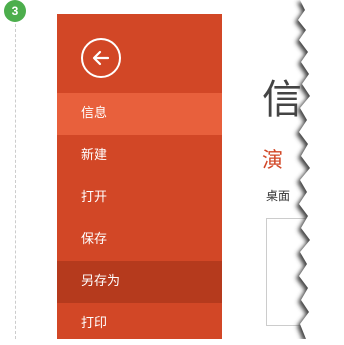 This screenshot has width=344, height=345. Describe the element at coordinates (139, 156) in the screenshot. I see `menu-item-new: 新建` at that location.